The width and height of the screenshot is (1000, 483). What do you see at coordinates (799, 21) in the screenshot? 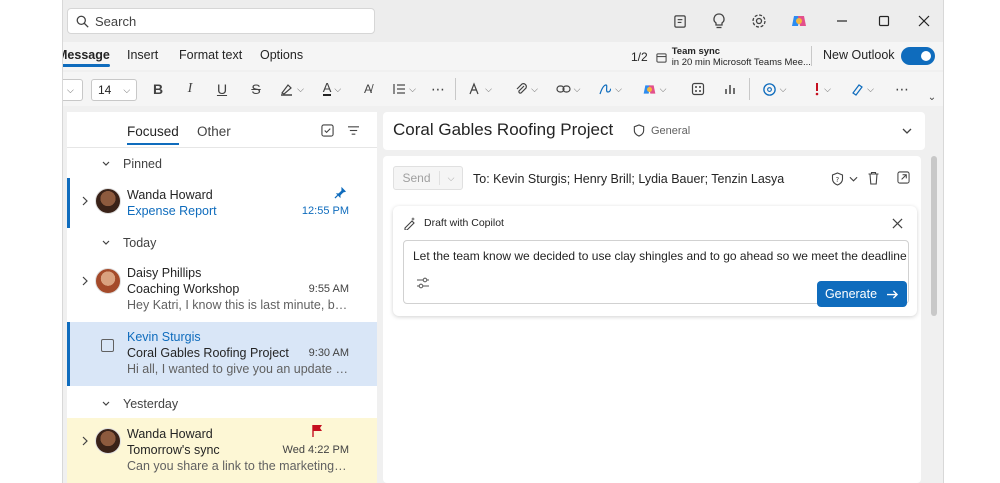
I see `copilot-icon` at bounding box center [799, 21].